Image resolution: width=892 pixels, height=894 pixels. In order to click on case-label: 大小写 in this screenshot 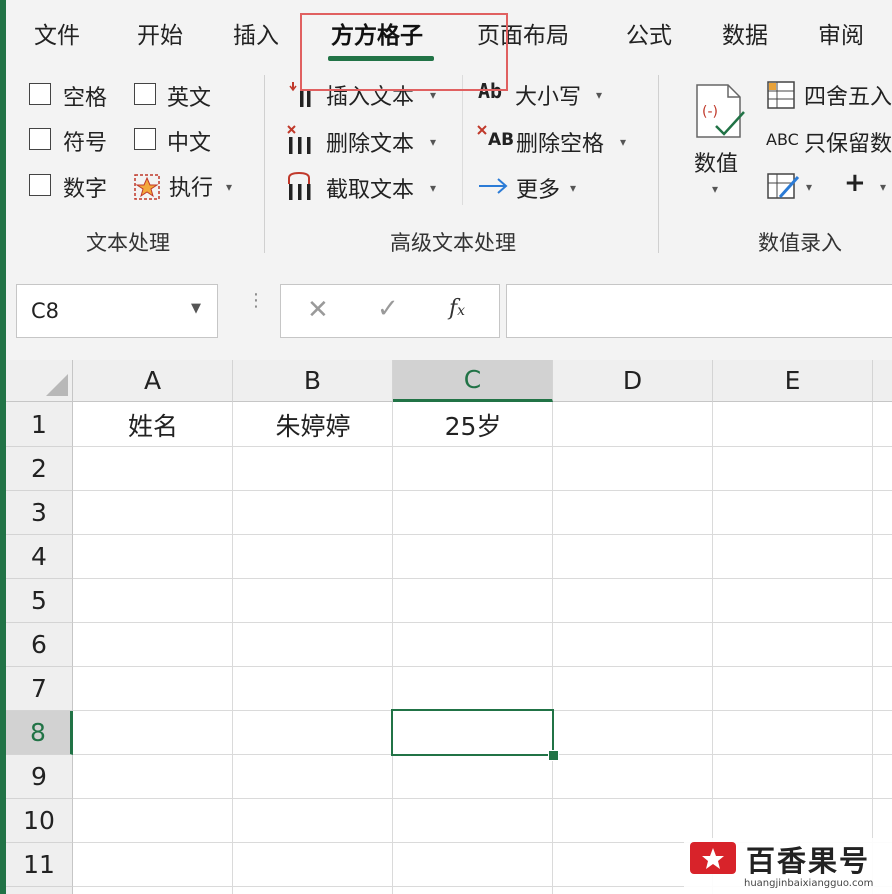, I will do `click(548, 97)`.